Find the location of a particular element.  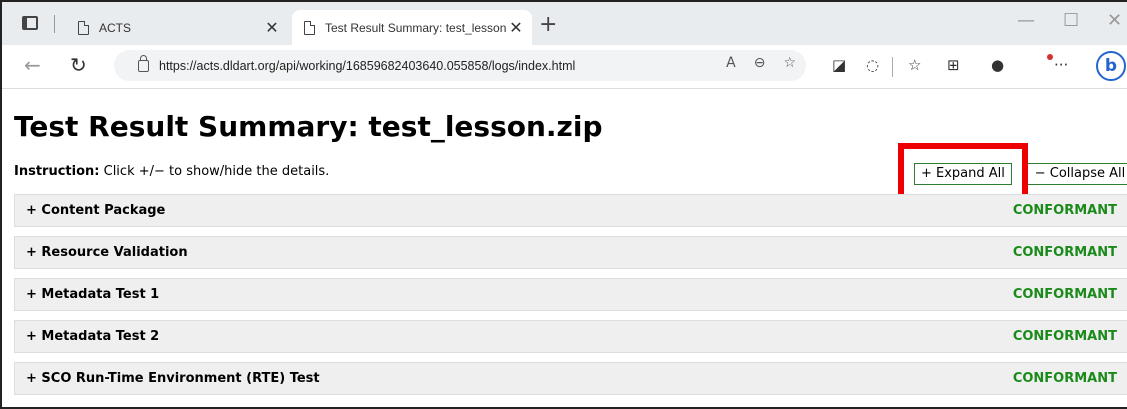

tab-title: Test Result Summary: test_lesson is located at coordinates (415, 27).